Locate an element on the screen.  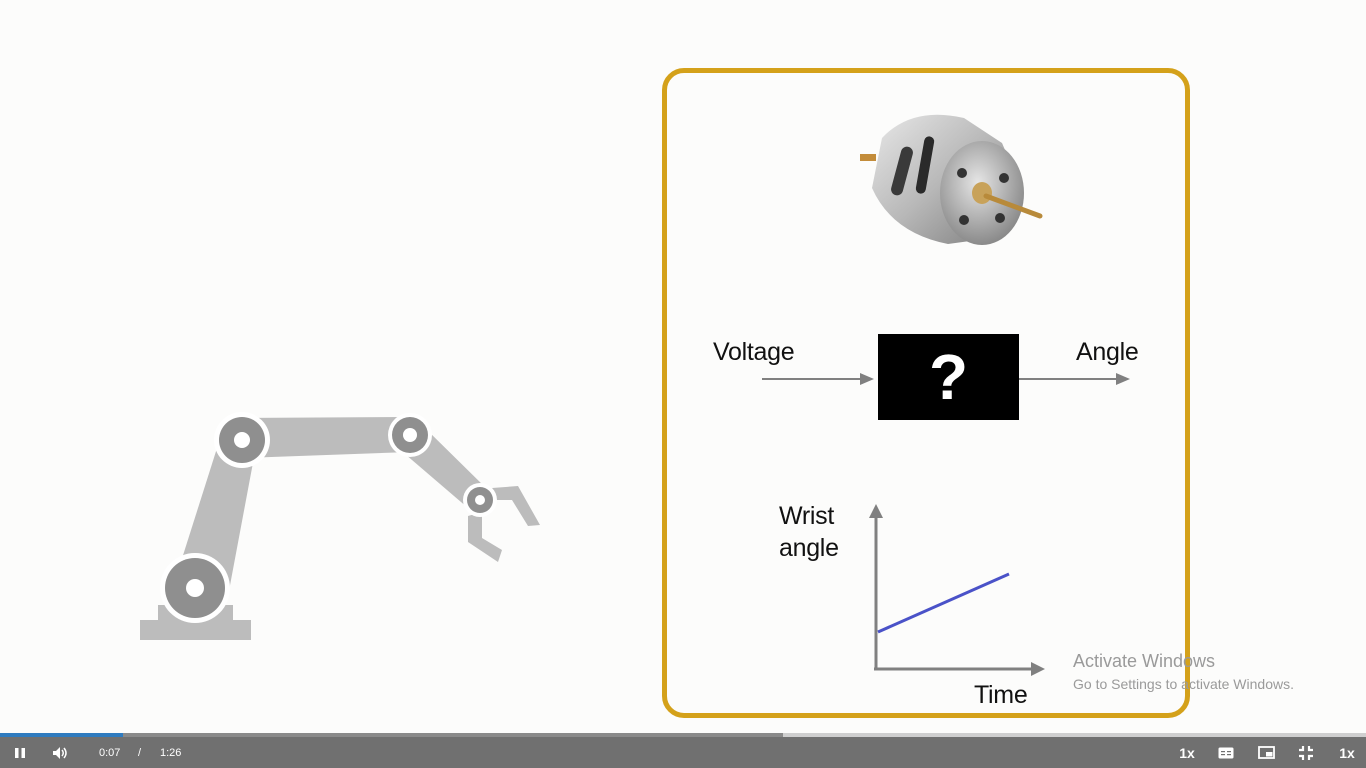
exit-fullscreen-button is located at coordinates (1306, 752).